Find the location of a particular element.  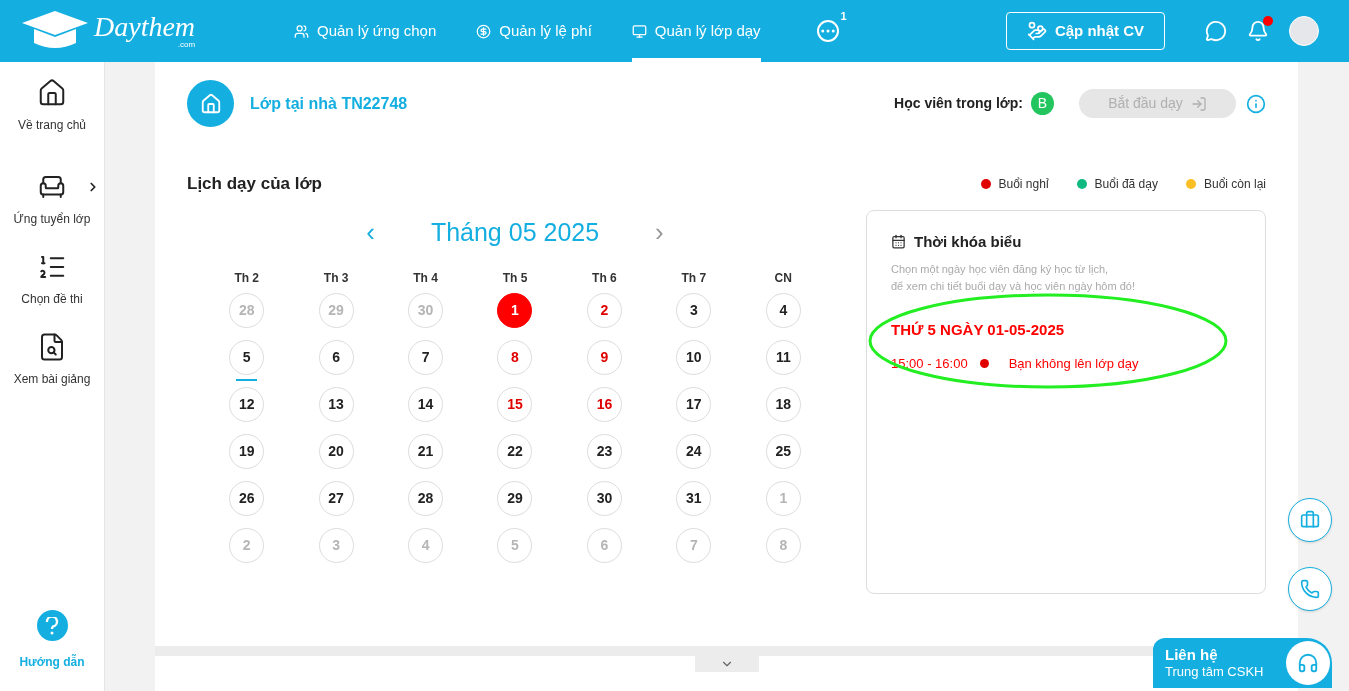

weekday-label: Th 3 is located at coordinates (336, 278).